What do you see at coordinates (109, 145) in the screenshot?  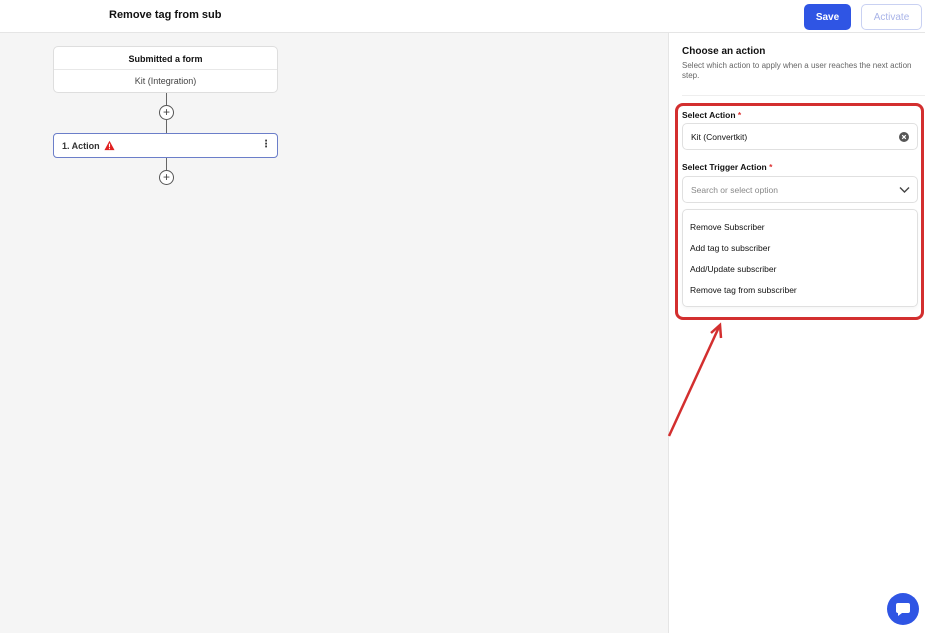 I see `warning-icon` at bounding box center [109, 145].